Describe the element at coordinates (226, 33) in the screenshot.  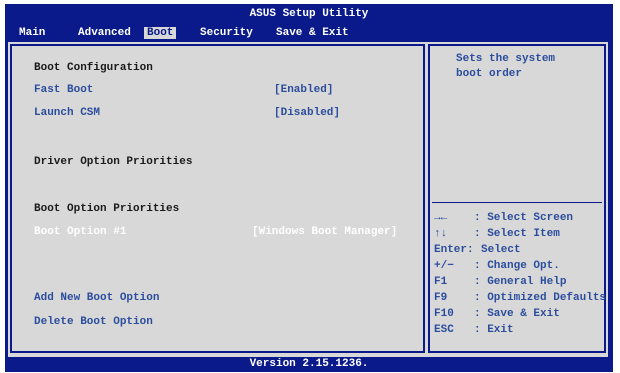
I see `menu-security: Security` at that location.